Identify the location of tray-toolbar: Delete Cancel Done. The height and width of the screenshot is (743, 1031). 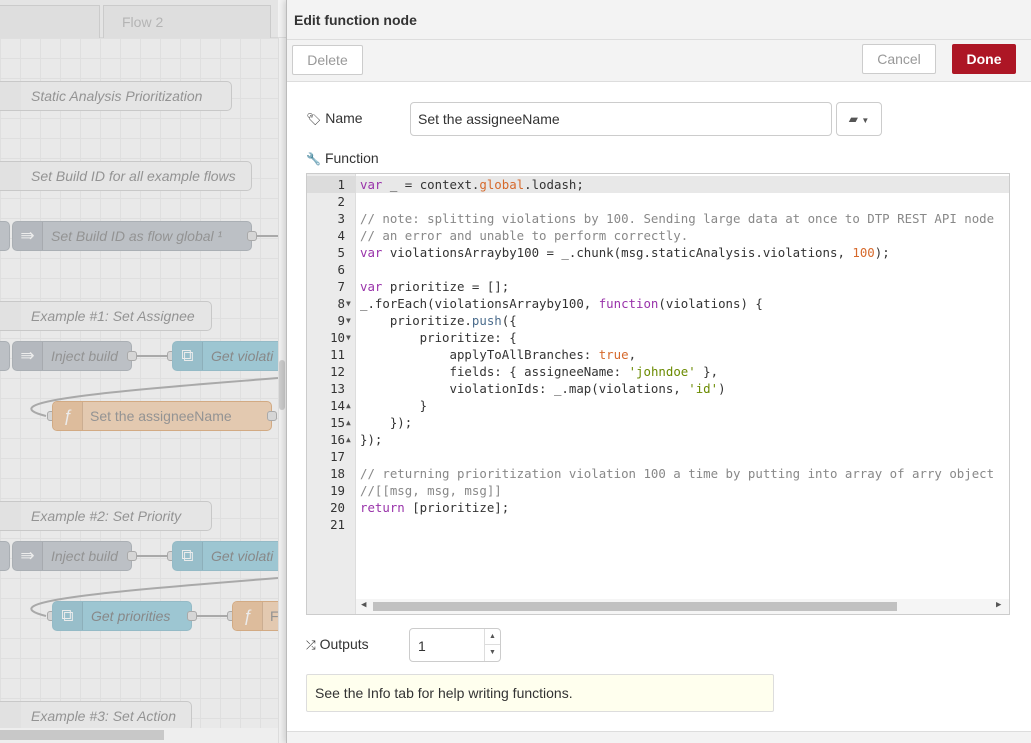
(659, 61).